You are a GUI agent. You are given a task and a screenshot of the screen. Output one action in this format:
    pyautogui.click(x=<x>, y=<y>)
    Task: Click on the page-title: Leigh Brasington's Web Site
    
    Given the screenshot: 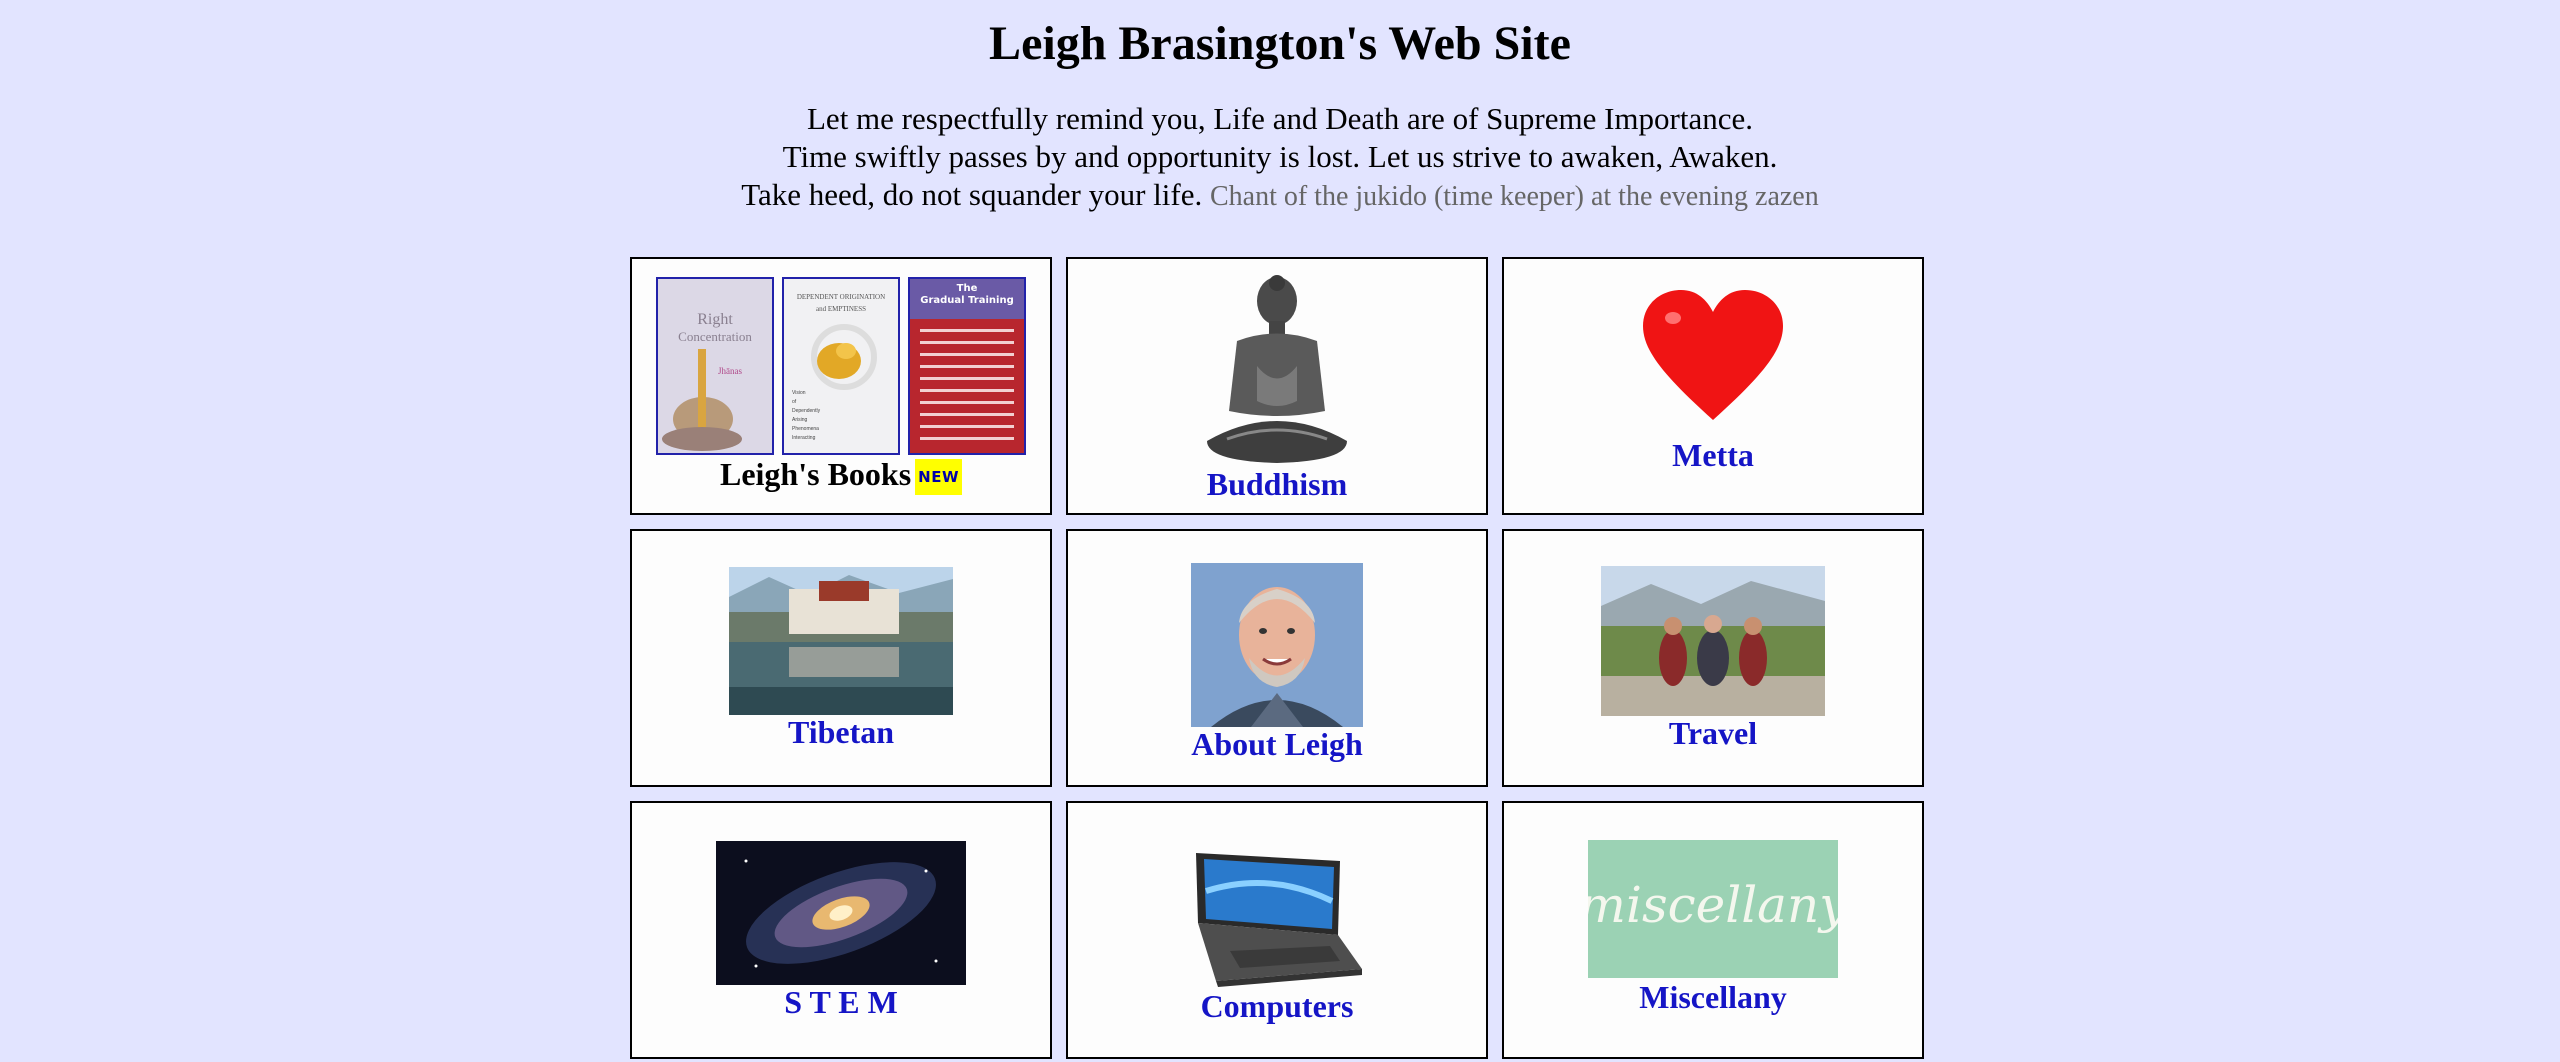 What is the action you would take?
    pyautogui.click(x=1280, y=43)
    